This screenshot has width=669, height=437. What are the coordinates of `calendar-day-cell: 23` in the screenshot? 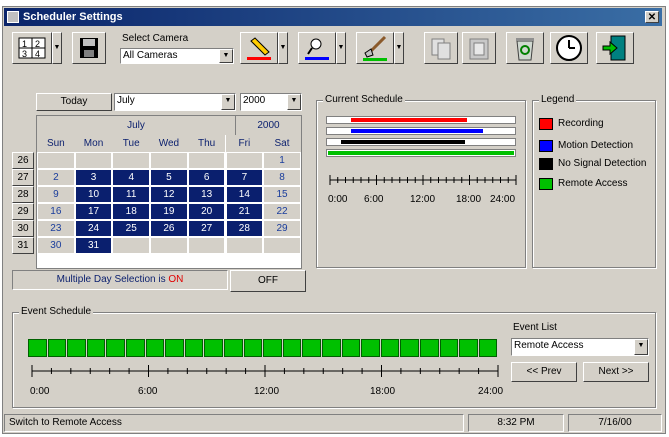 It's located at (56, 228).